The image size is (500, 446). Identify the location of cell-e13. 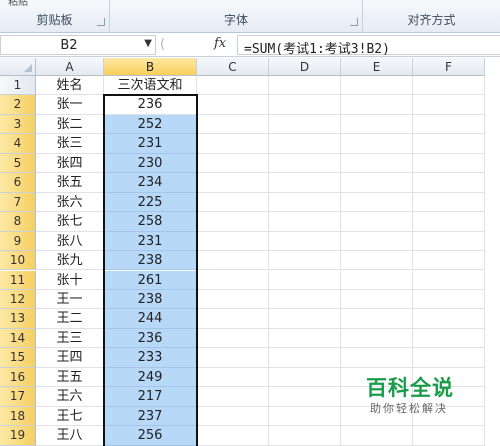
(377, 319).